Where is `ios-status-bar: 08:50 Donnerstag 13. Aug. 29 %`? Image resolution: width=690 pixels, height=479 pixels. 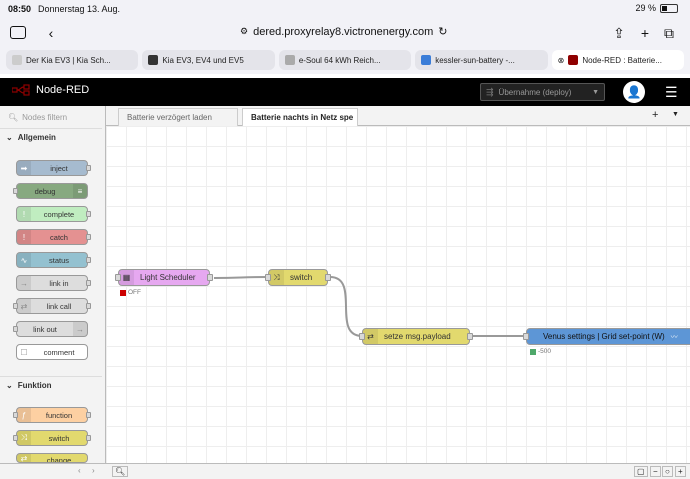 ios-status-bar: 08:50 Donnerstag 13. Aug. 29 % is located at coordinates (345, 9).